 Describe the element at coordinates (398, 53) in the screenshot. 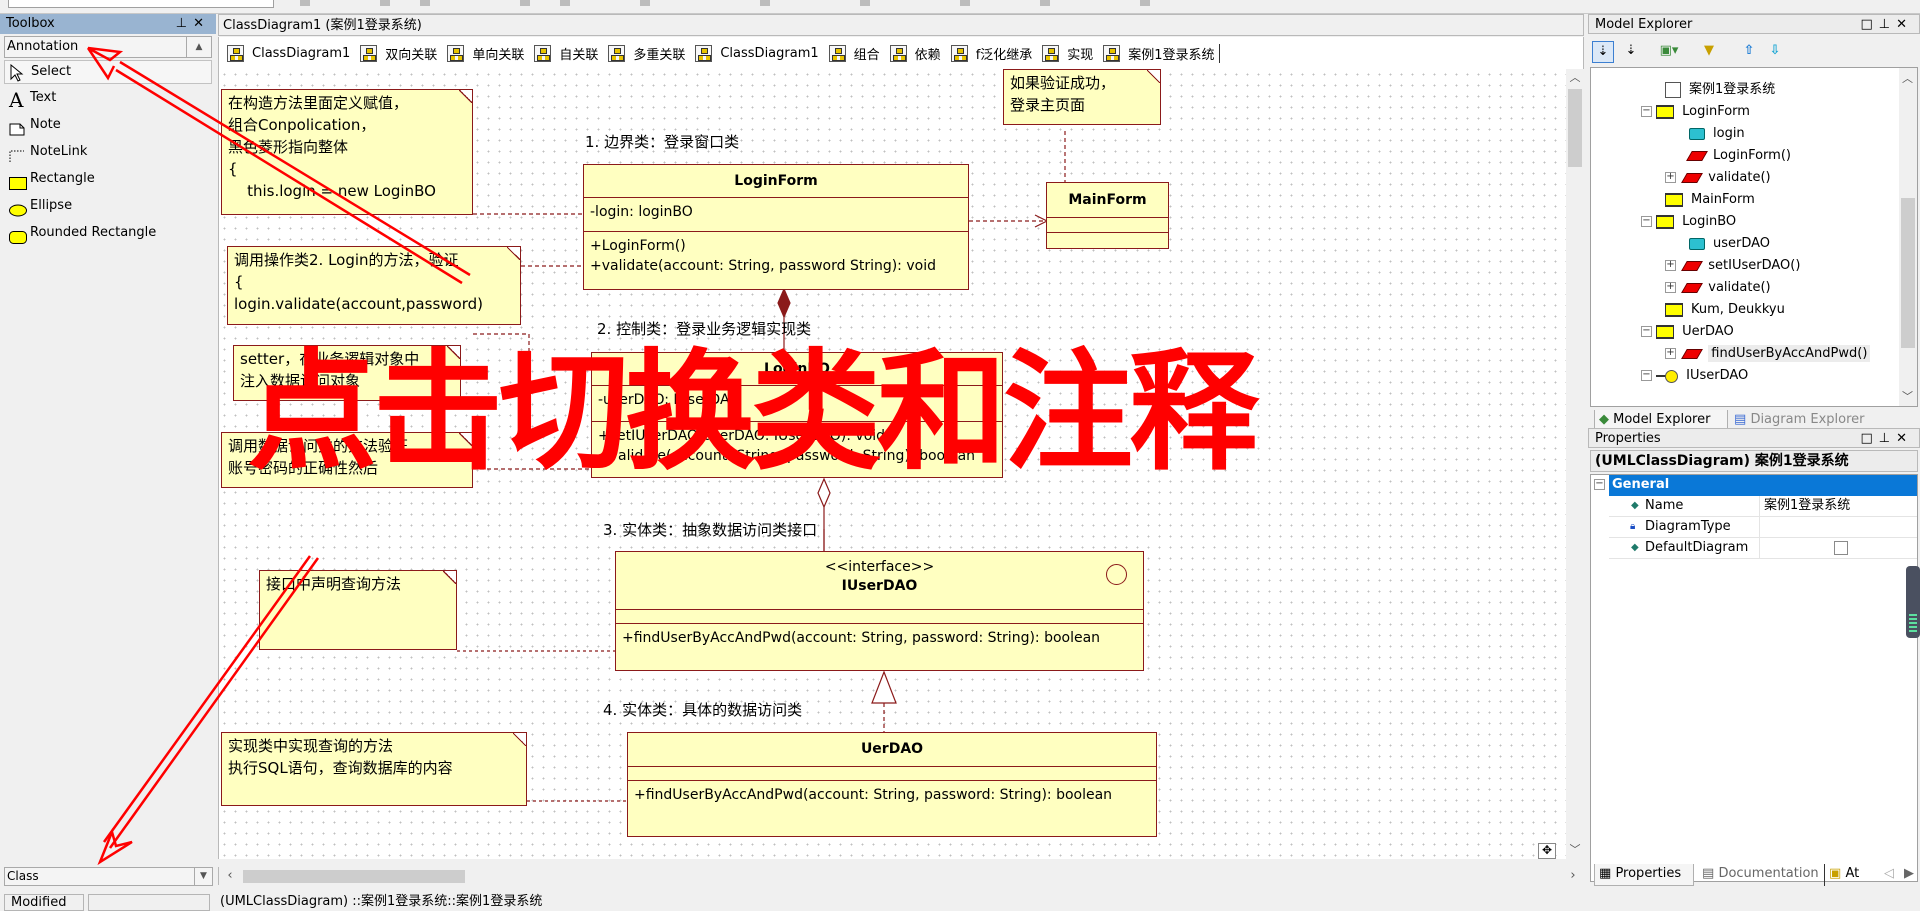

I see `tab-bidirectional-association: 双向关联` at that location.